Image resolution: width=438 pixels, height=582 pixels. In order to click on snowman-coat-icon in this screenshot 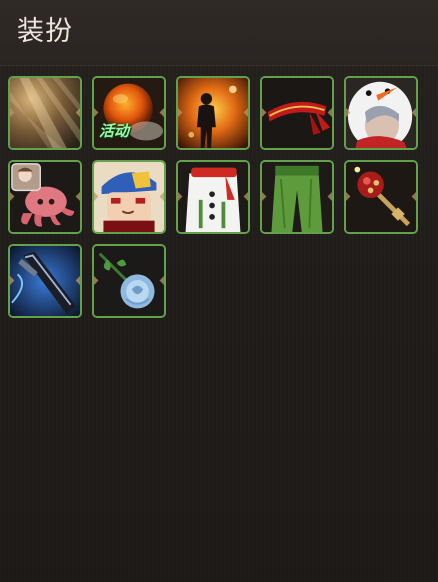, I will do `click(213, 197)`.